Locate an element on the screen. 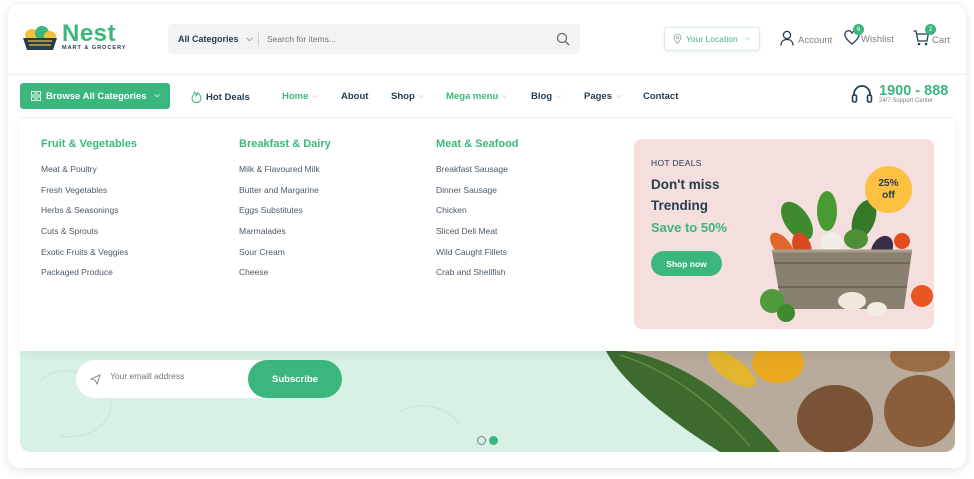 The width and height of the screenshot is (974, 479). location-select: Your Location ⌵ is located at coordinates (712, 39).